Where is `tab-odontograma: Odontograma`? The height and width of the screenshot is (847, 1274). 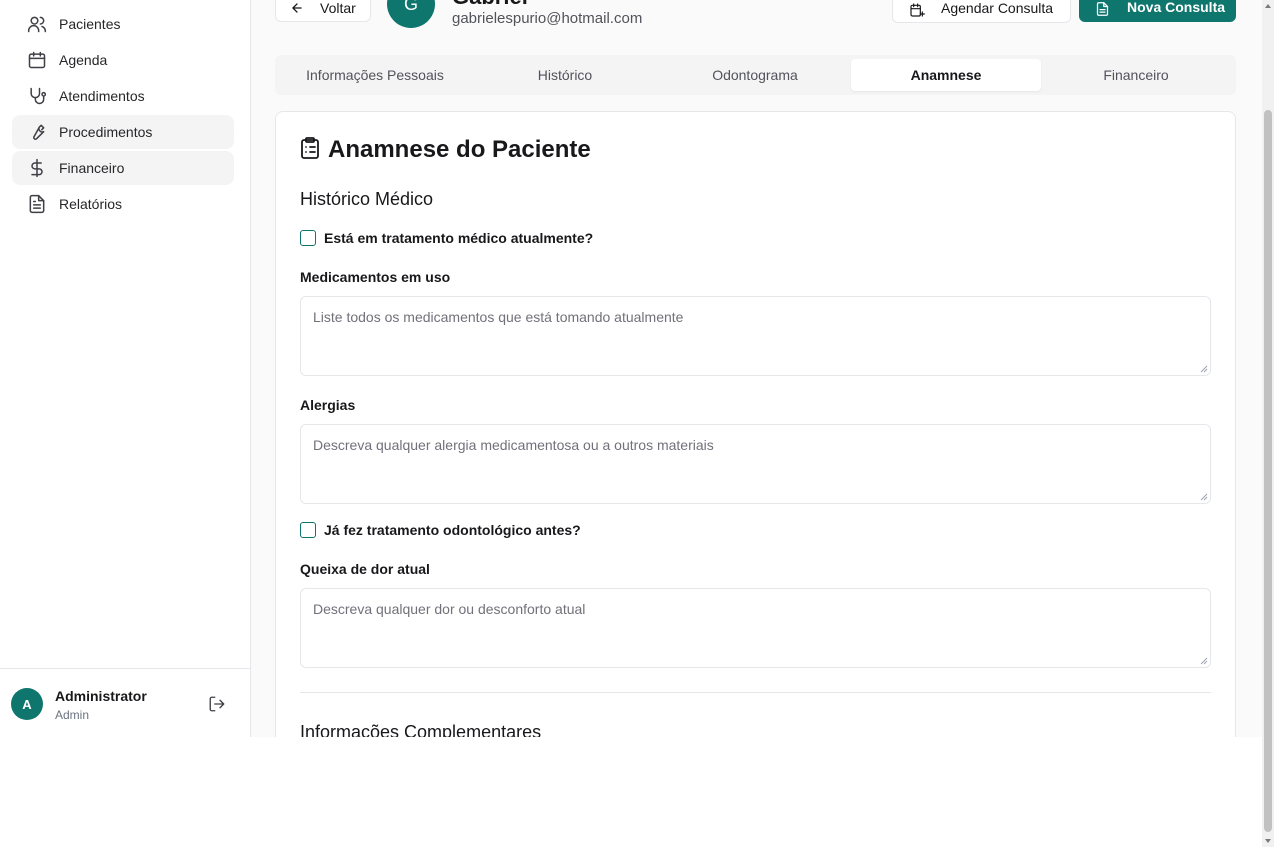 tab-odontograma: Odontograma is located at coordinates (755, 75).